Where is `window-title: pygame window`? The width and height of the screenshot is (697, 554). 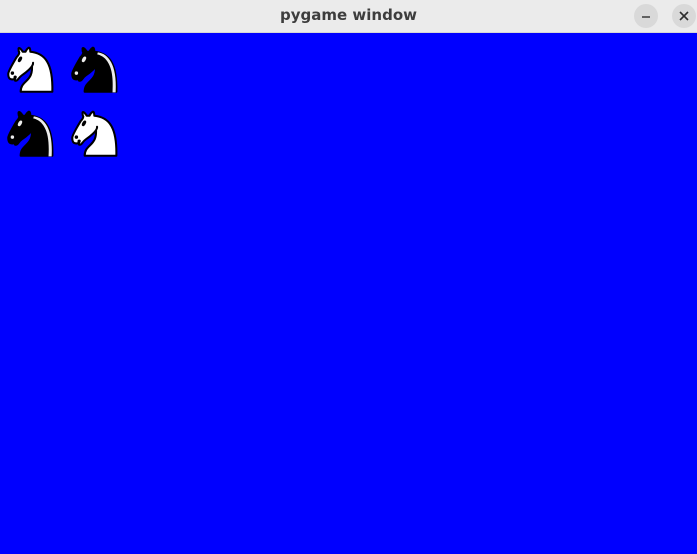
window-title: pygame window is located at coordinates (348, 15).